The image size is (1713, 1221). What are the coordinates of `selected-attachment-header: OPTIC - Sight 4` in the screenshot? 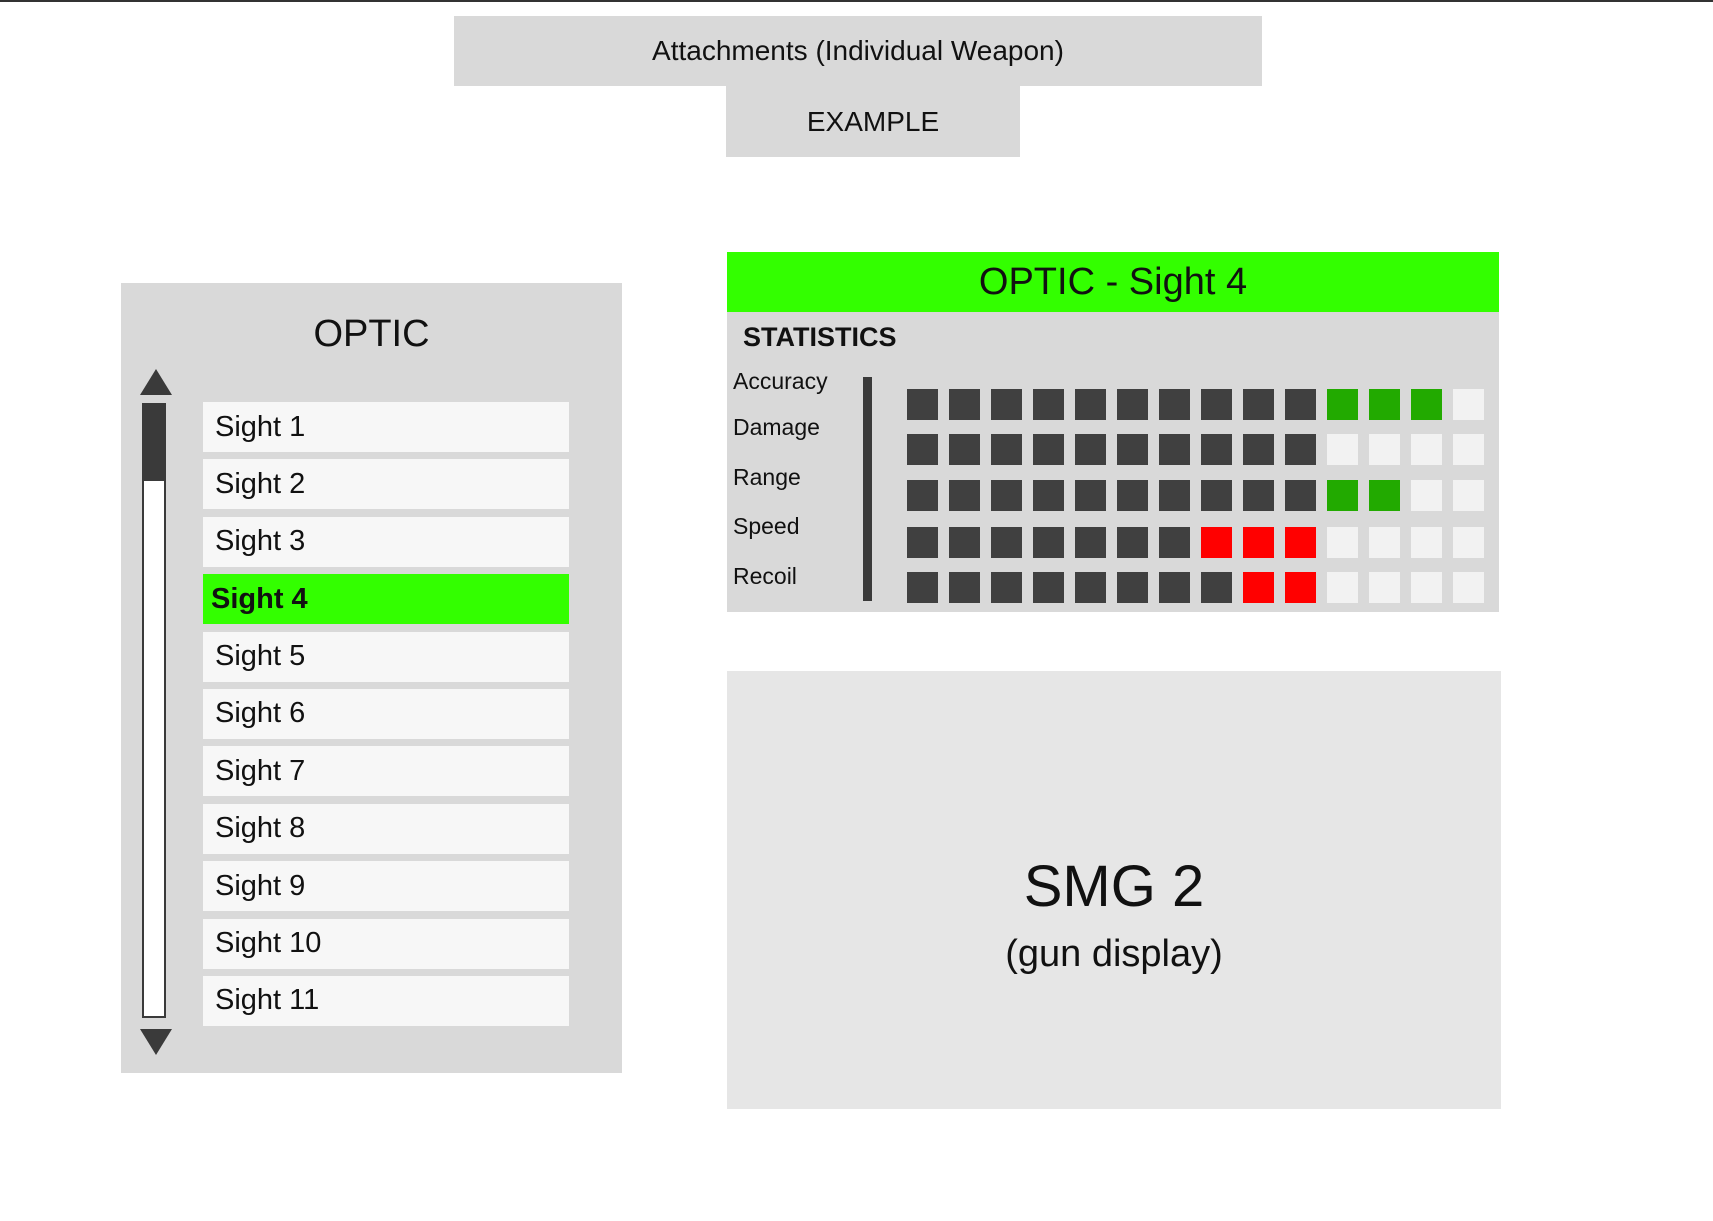 It's located at (1113, 282).